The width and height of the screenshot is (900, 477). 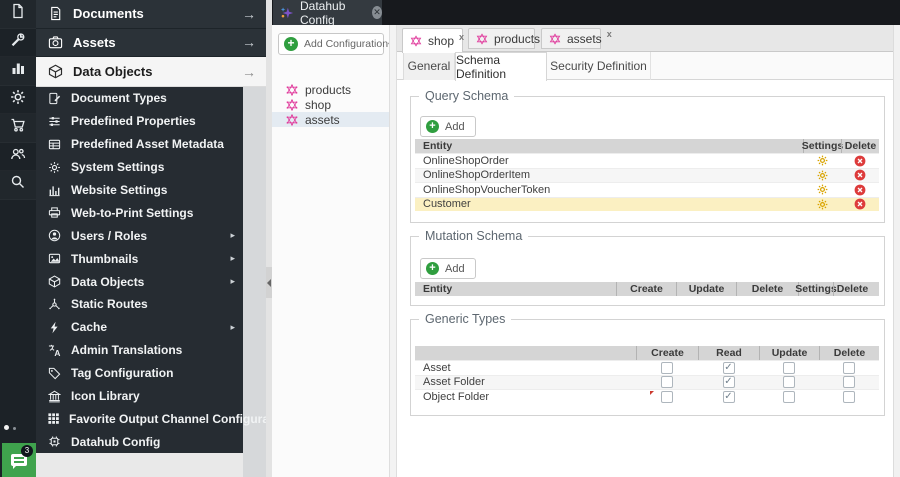 I want to click on menu-item-system-settings: System Settings, so click(x=139, y=167).